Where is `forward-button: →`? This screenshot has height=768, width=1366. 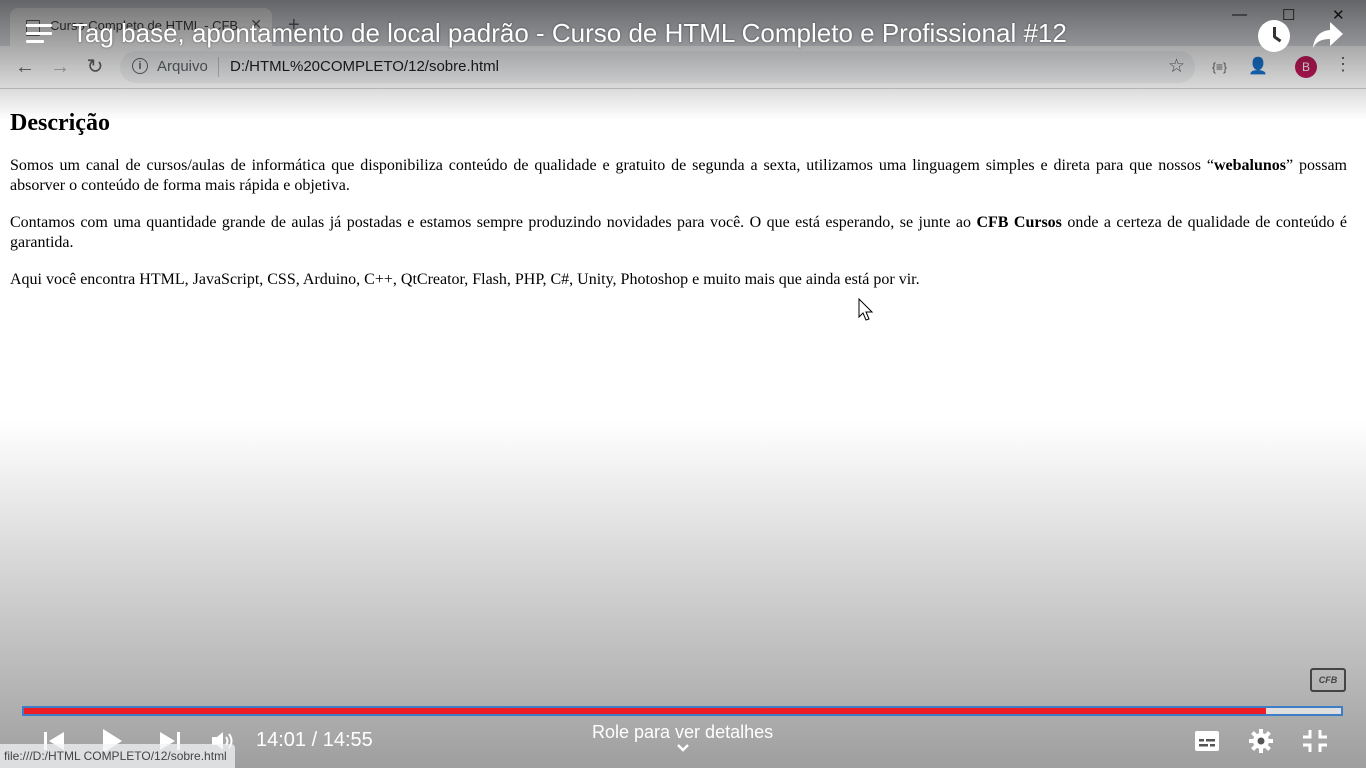 forward-button: → is located at coordinates (60, 67).